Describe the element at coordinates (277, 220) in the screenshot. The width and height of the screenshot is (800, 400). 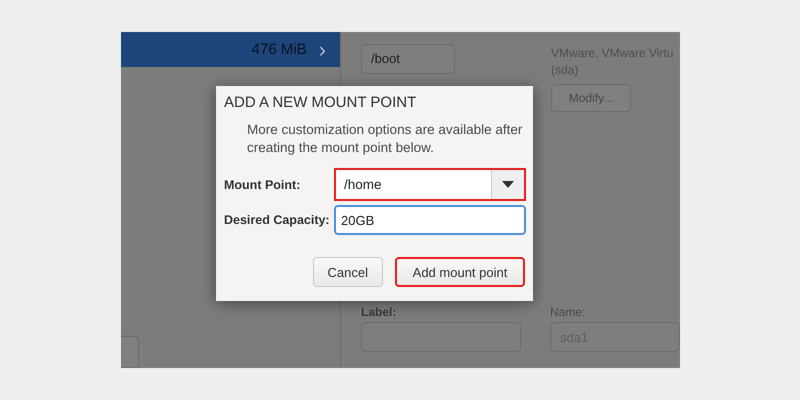
I see `field-label: Desired Capacity:` at that location.